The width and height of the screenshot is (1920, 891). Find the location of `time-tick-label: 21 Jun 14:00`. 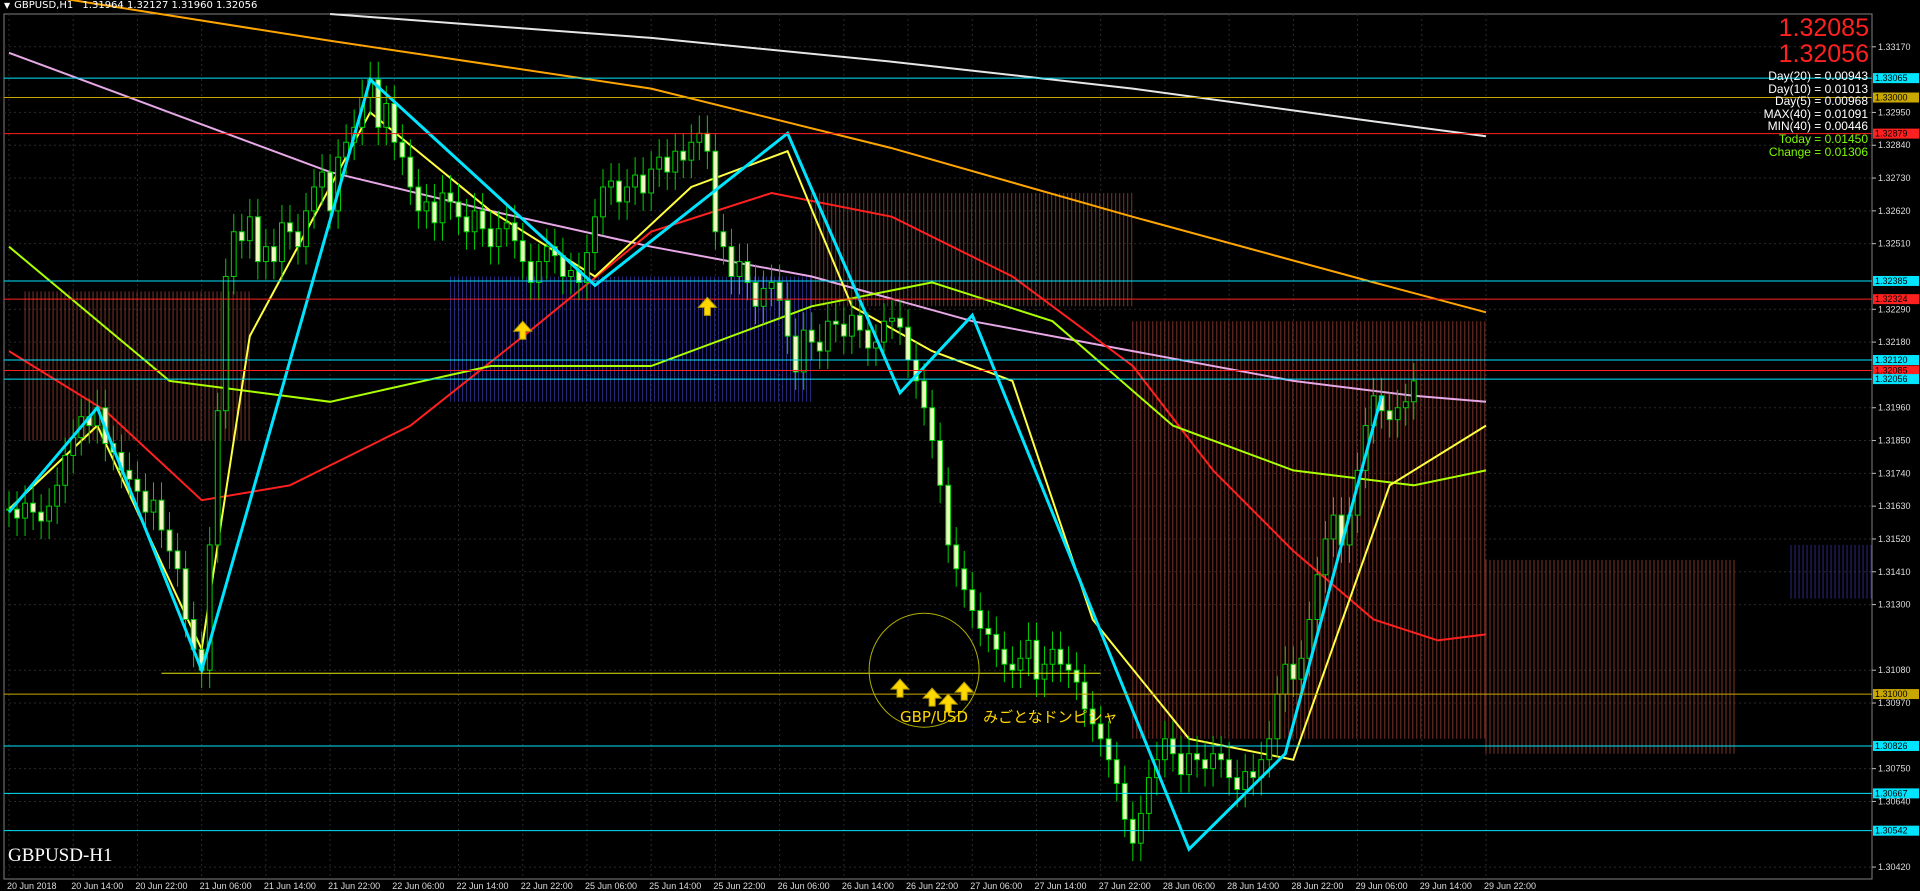

time-tick-label: 21 Jun 14:00 is located at coordinates (290, 886).